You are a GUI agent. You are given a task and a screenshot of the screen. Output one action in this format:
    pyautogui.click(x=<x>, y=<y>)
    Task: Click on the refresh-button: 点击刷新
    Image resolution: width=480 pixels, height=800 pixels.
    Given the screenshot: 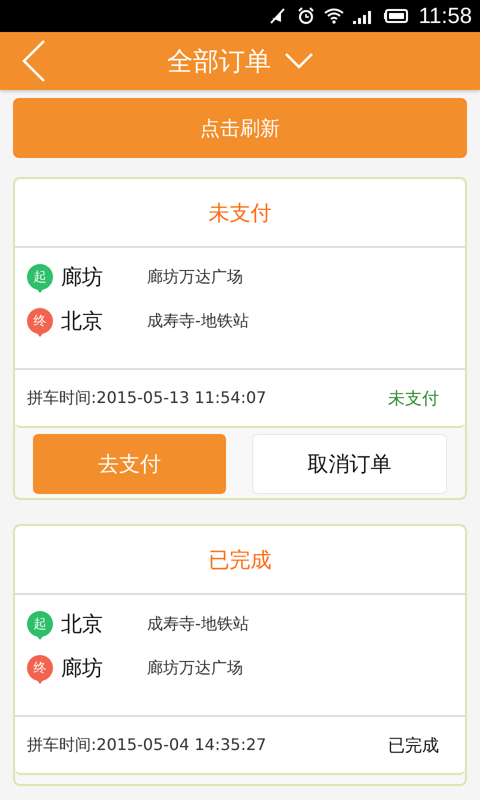 What is the action you would take?
    pyautogui.click(x=240, y=128)
    